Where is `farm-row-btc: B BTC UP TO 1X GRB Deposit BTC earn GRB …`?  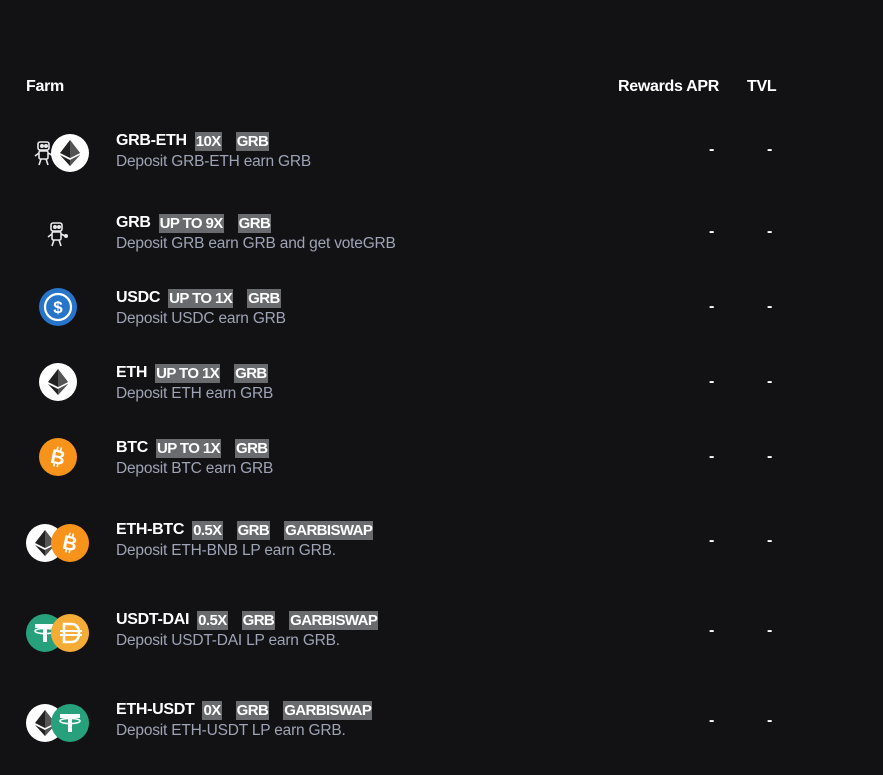 farm-row-btc: B BTC UP TO 1X GRB Deposit BTC earn GRB … is located at coordinates (441, 468).